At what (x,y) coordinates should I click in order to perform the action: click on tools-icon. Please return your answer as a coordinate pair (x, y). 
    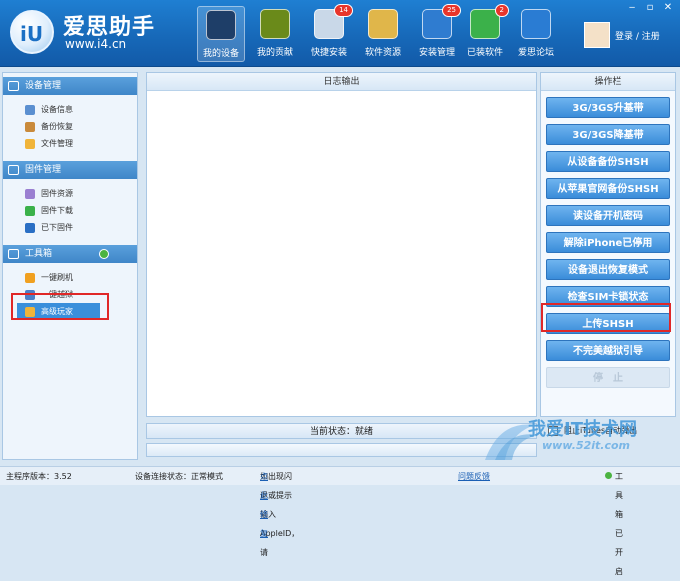
    Looking at the image, I should click on (13, 254).